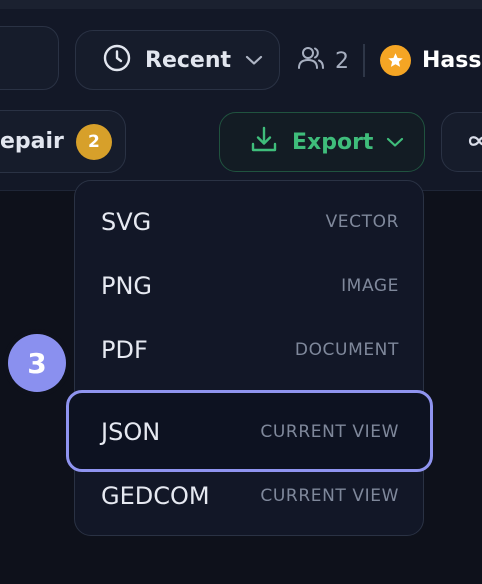 Image resolution: width=482 pixels, height=584 pixels. What do you see at coordinates (131, 432) in the screenshot?
I see `menu-item-format: JSON` at bounding box center [131, 432].